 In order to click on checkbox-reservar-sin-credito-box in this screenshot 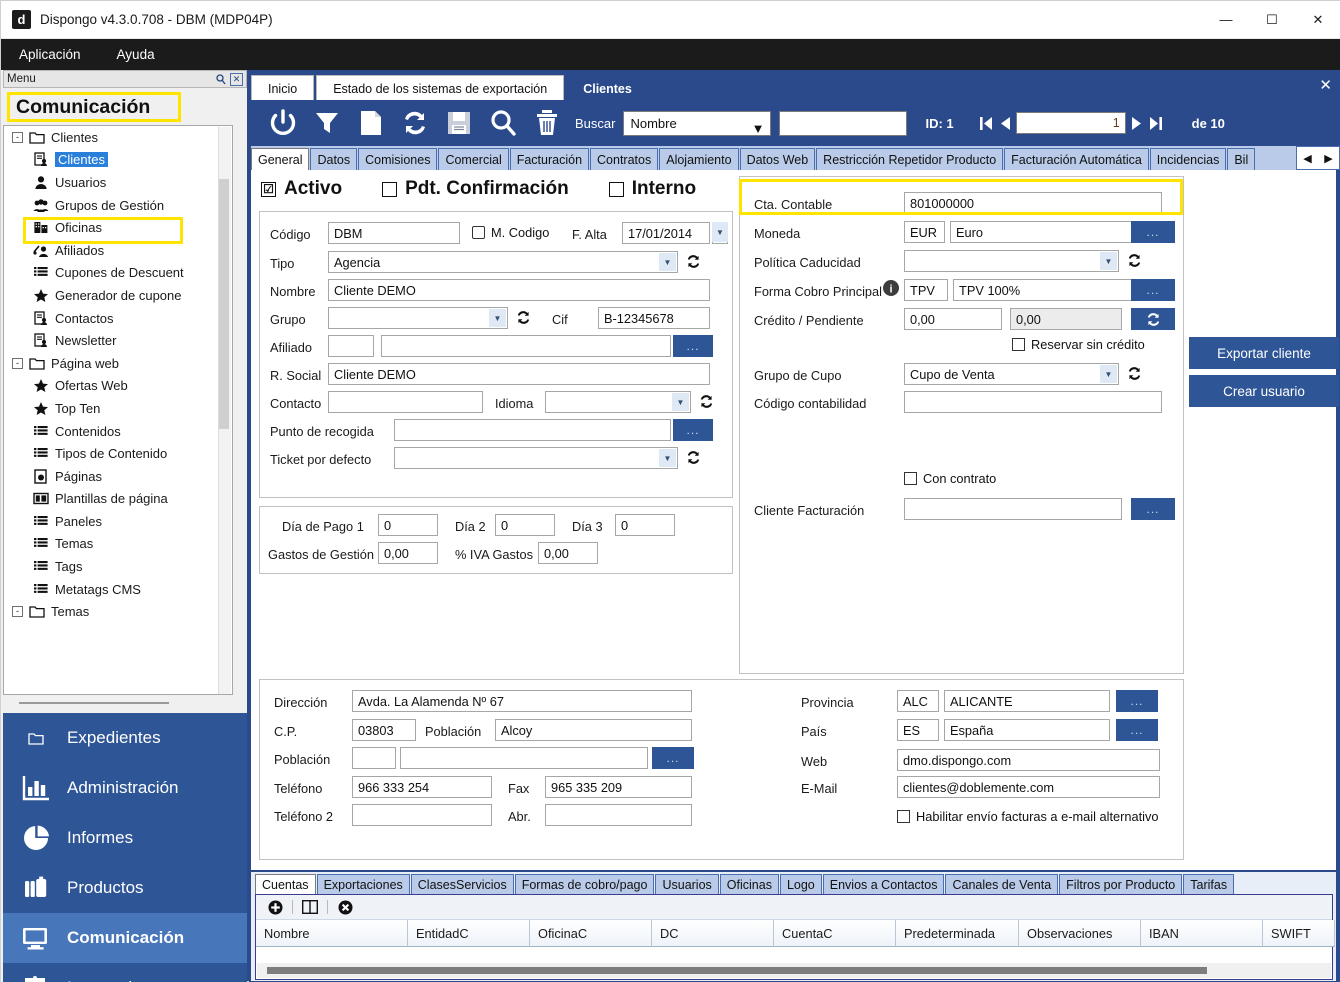, I will do `click(1018, 344)`.